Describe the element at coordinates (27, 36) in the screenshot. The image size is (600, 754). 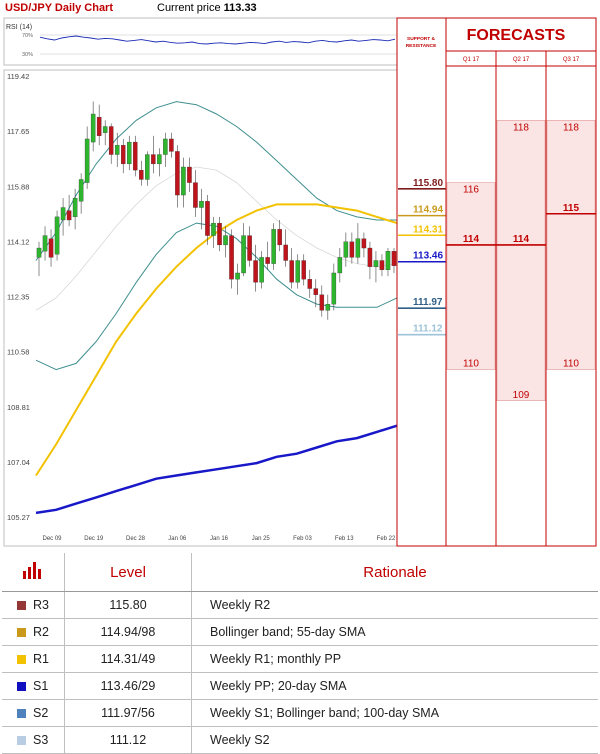
I see `rsi-level-70: 70%` at that location.